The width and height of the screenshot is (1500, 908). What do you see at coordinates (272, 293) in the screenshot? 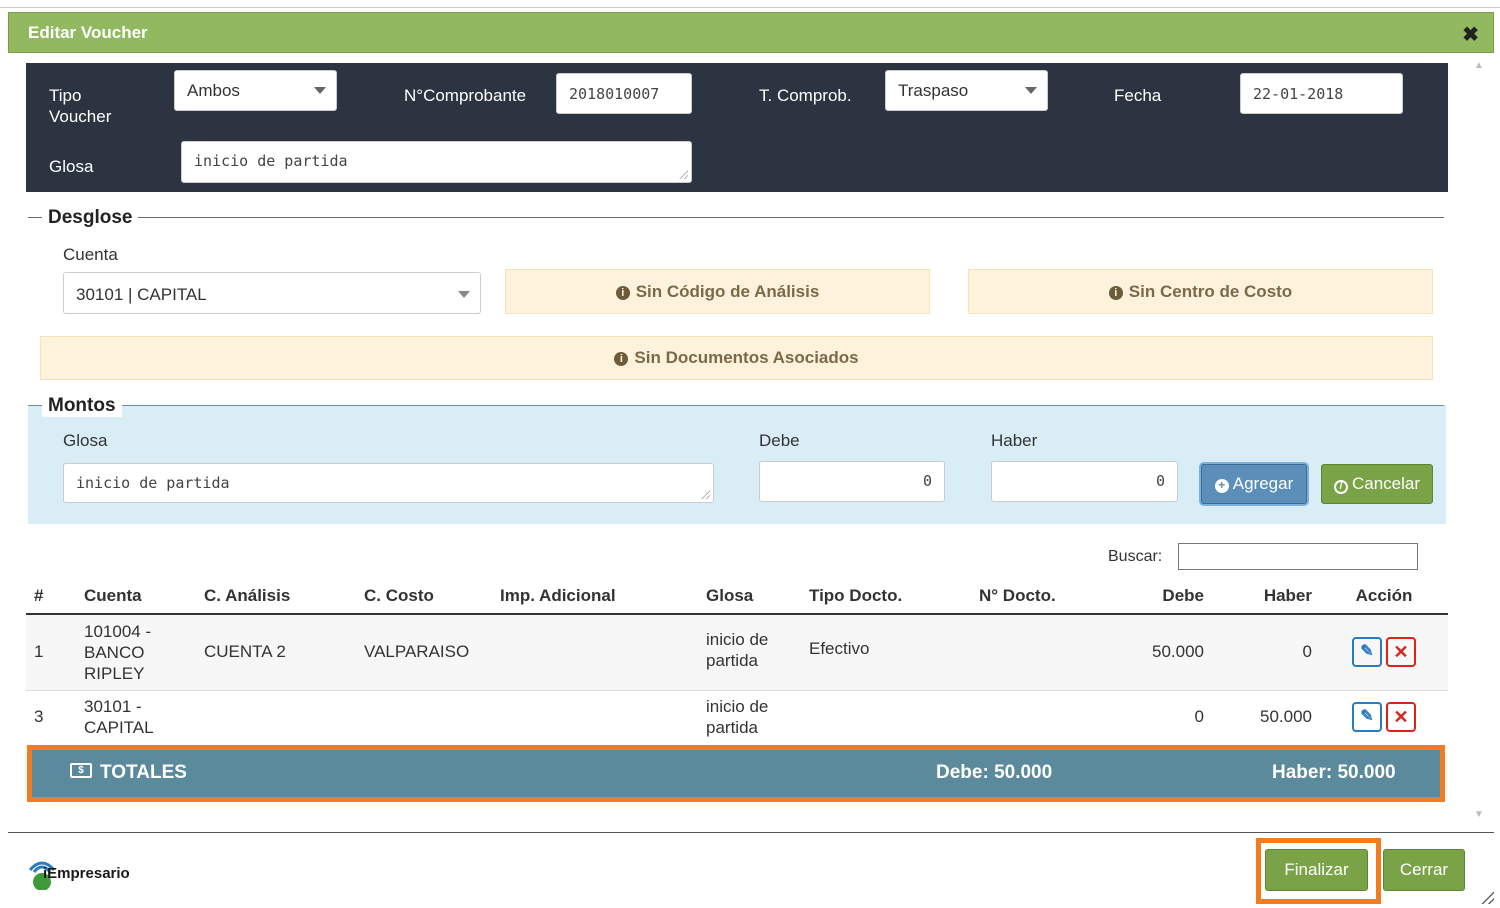
I see `cuenta-select: 30101 | CAPITAL` at bounding box center [272, 293].